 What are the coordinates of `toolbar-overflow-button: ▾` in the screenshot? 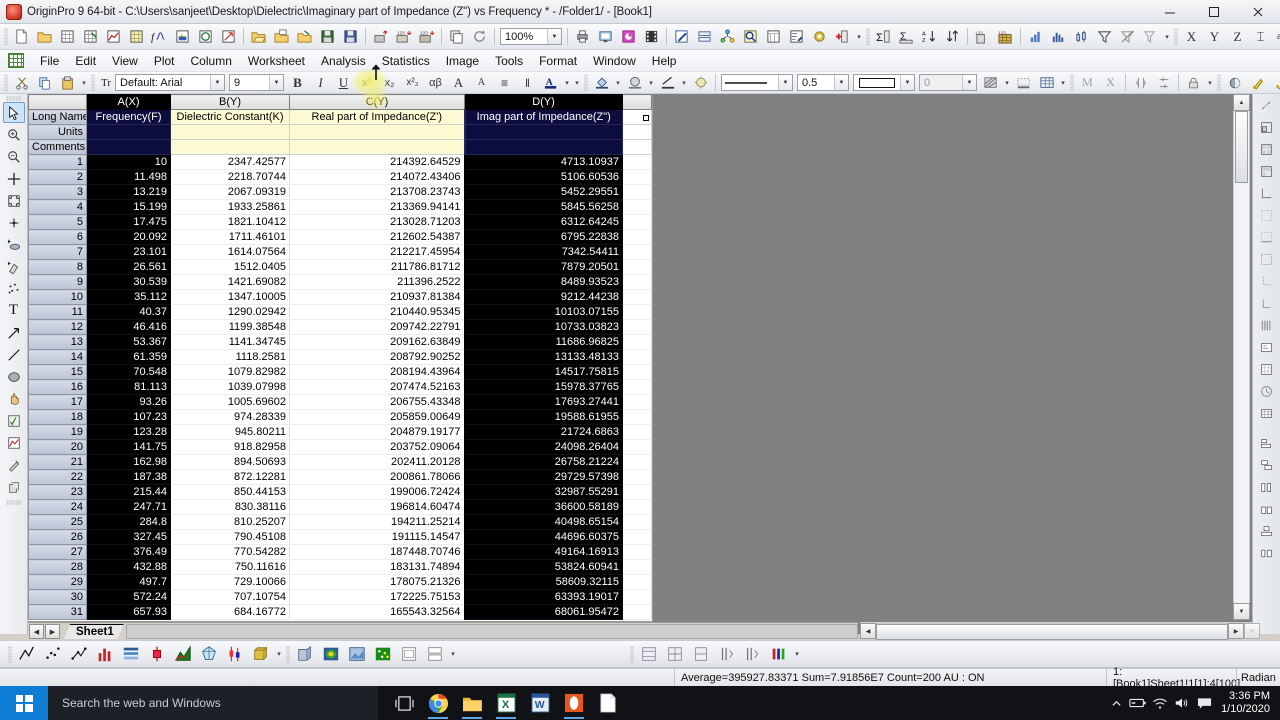 It's located at (859, 37).